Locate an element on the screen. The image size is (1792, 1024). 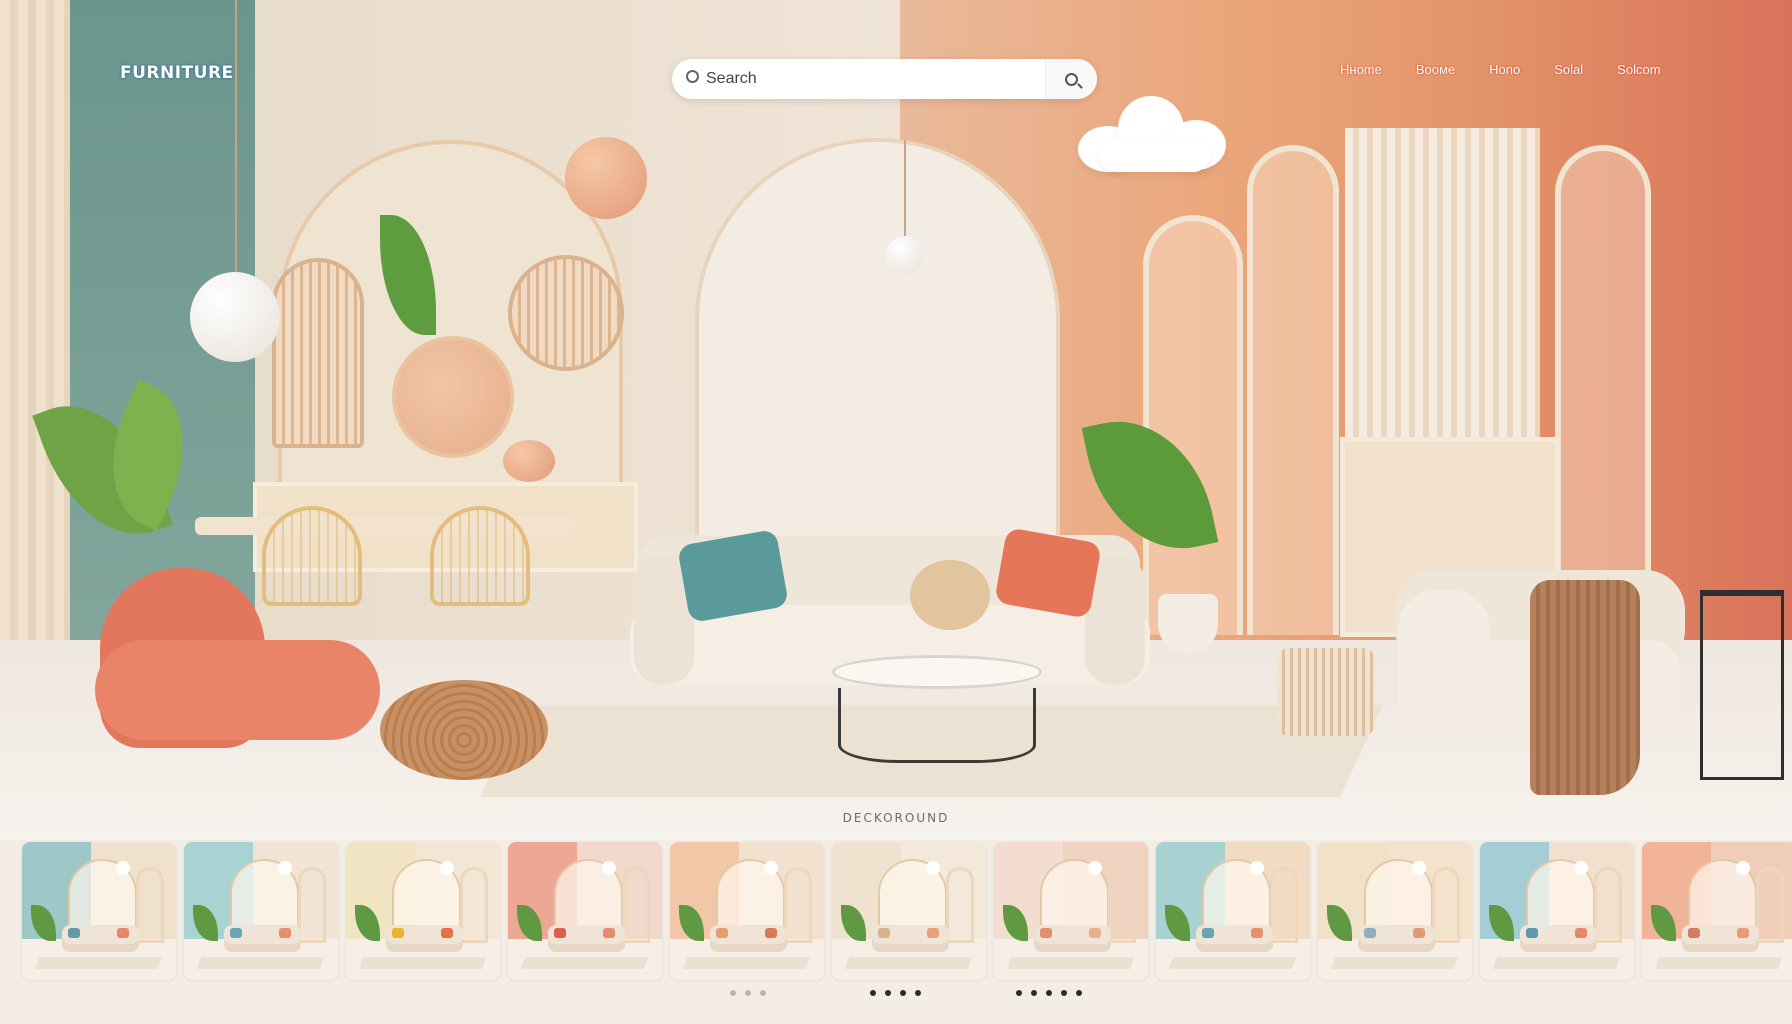
curtain is located at coordinates (35, 335).